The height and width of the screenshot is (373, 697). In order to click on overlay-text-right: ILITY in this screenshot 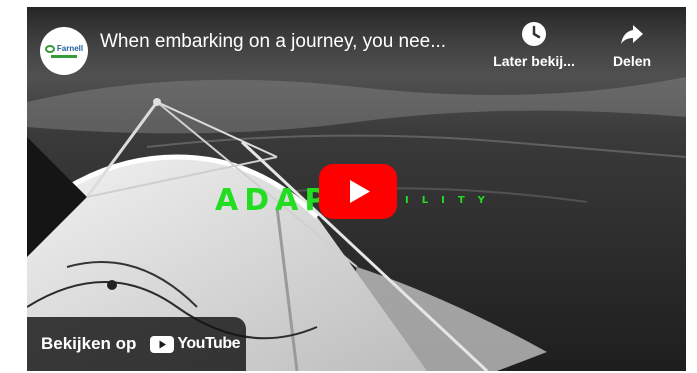, I will do `click(451, 200)`.